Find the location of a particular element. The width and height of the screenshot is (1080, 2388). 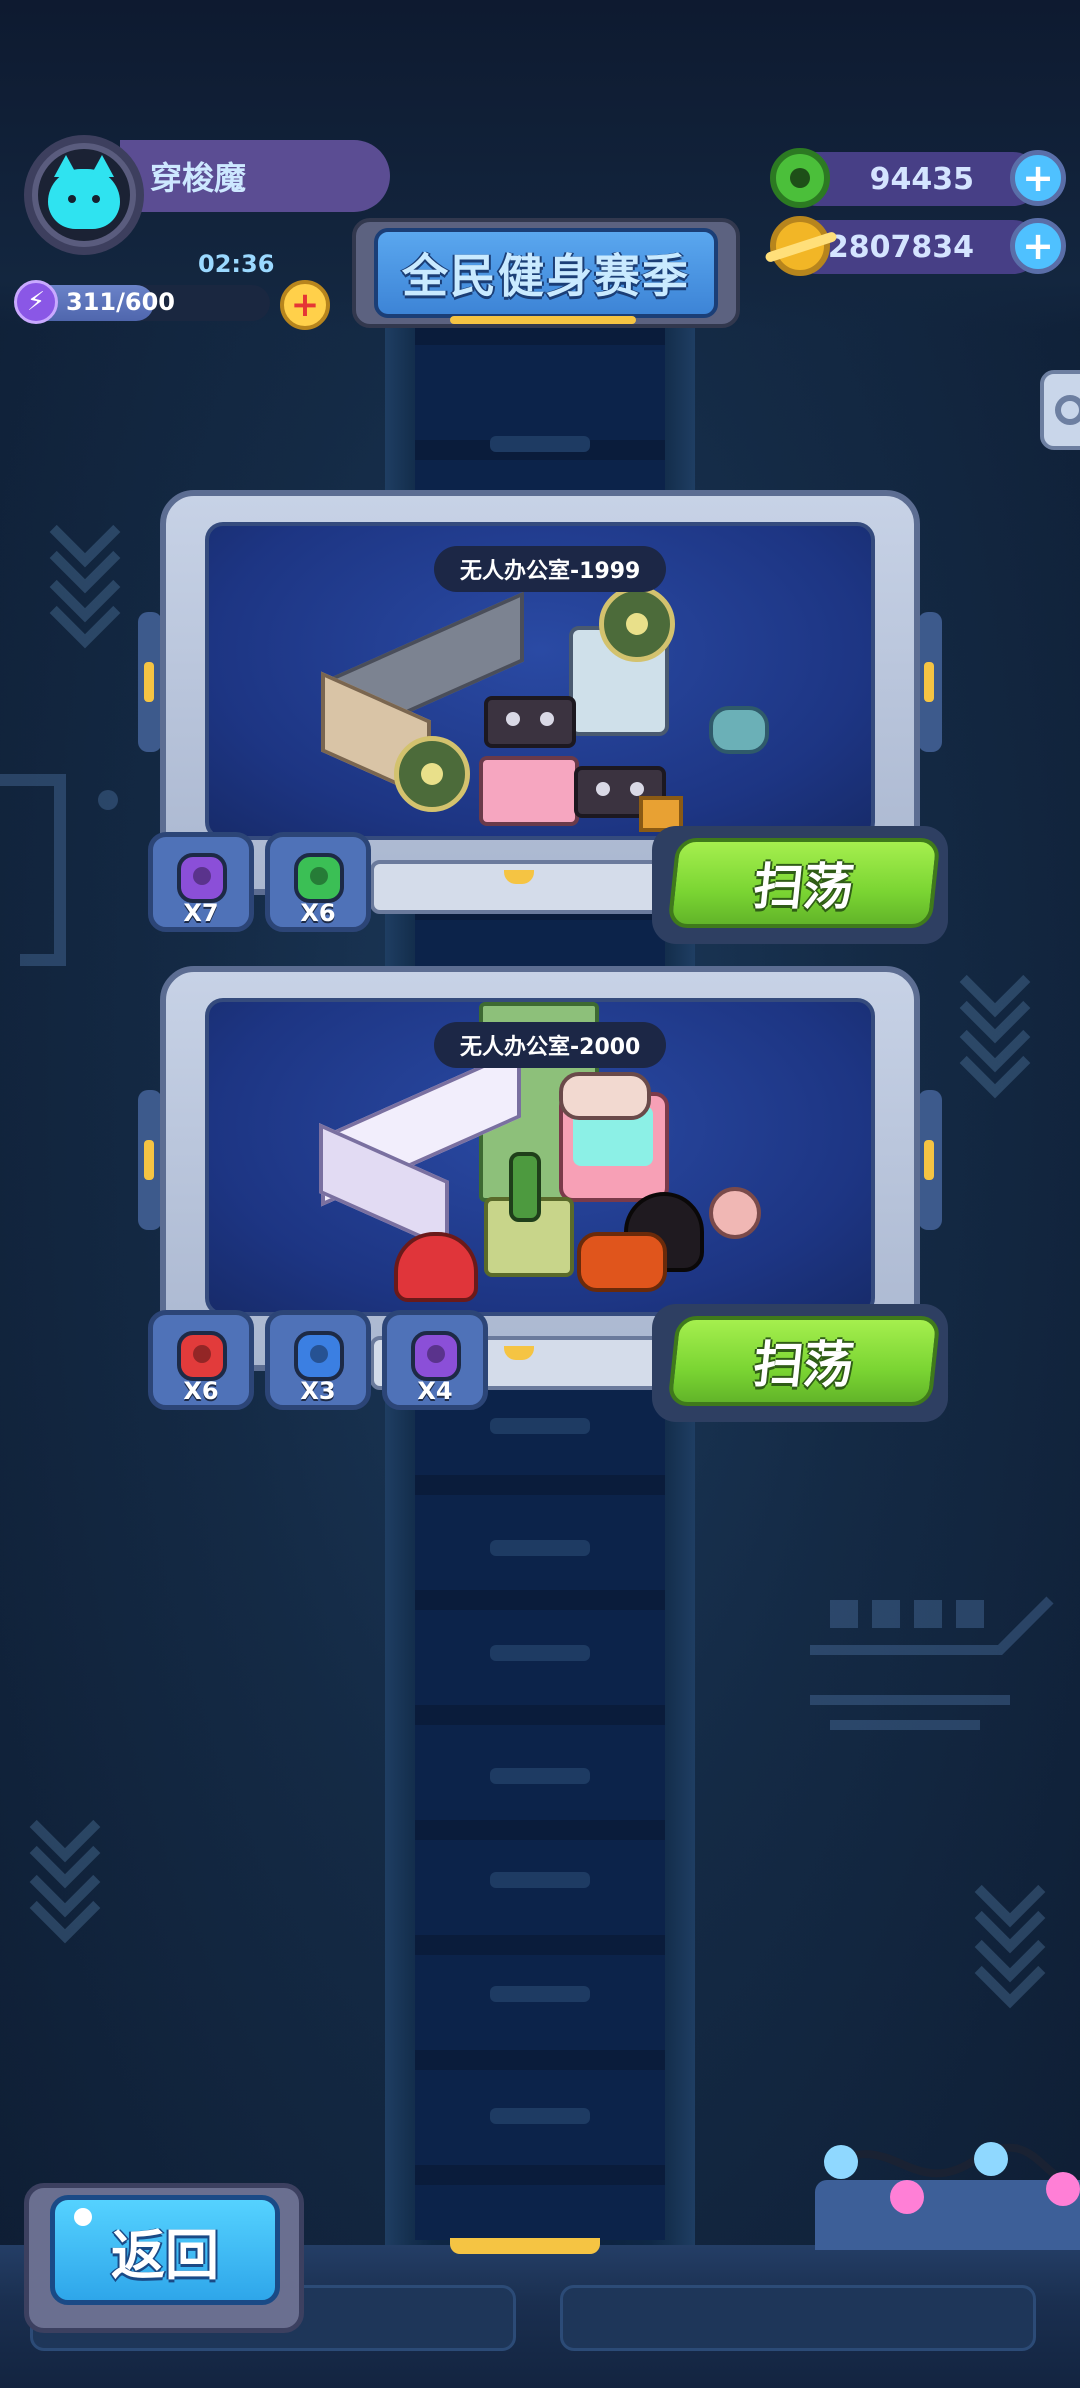

reward-slot: X4 is located at coordinates (435, 1360).